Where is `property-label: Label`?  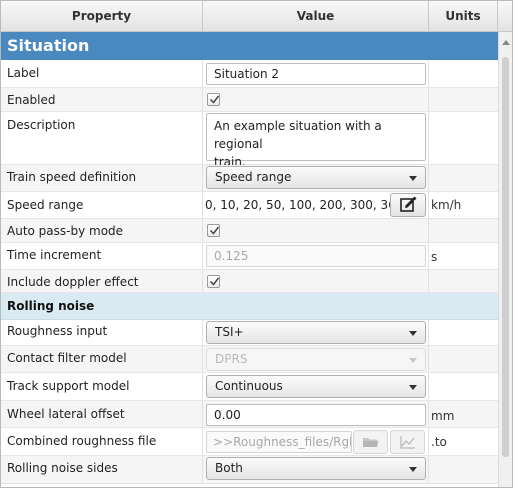
property-label: Label is located at coordinates (23, 73).